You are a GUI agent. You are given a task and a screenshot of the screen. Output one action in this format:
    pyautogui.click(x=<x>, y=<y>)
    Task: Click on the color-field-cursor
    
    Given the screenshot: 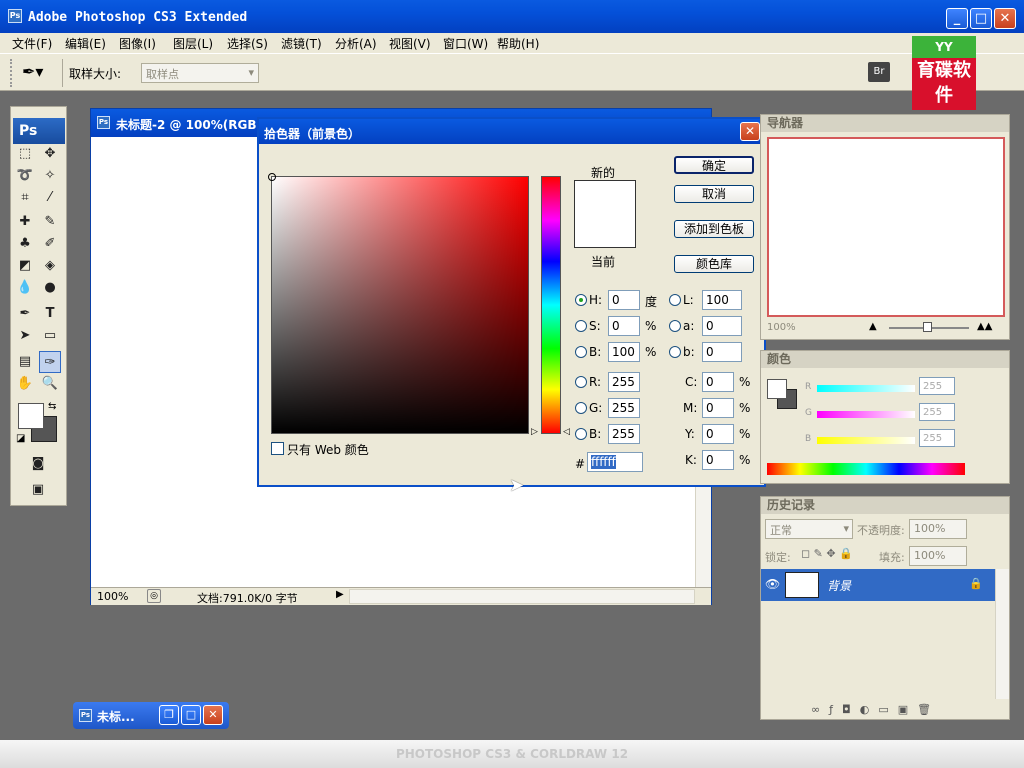 What is the action you would take?
    pyautogui.click(x=272, y=177)
    